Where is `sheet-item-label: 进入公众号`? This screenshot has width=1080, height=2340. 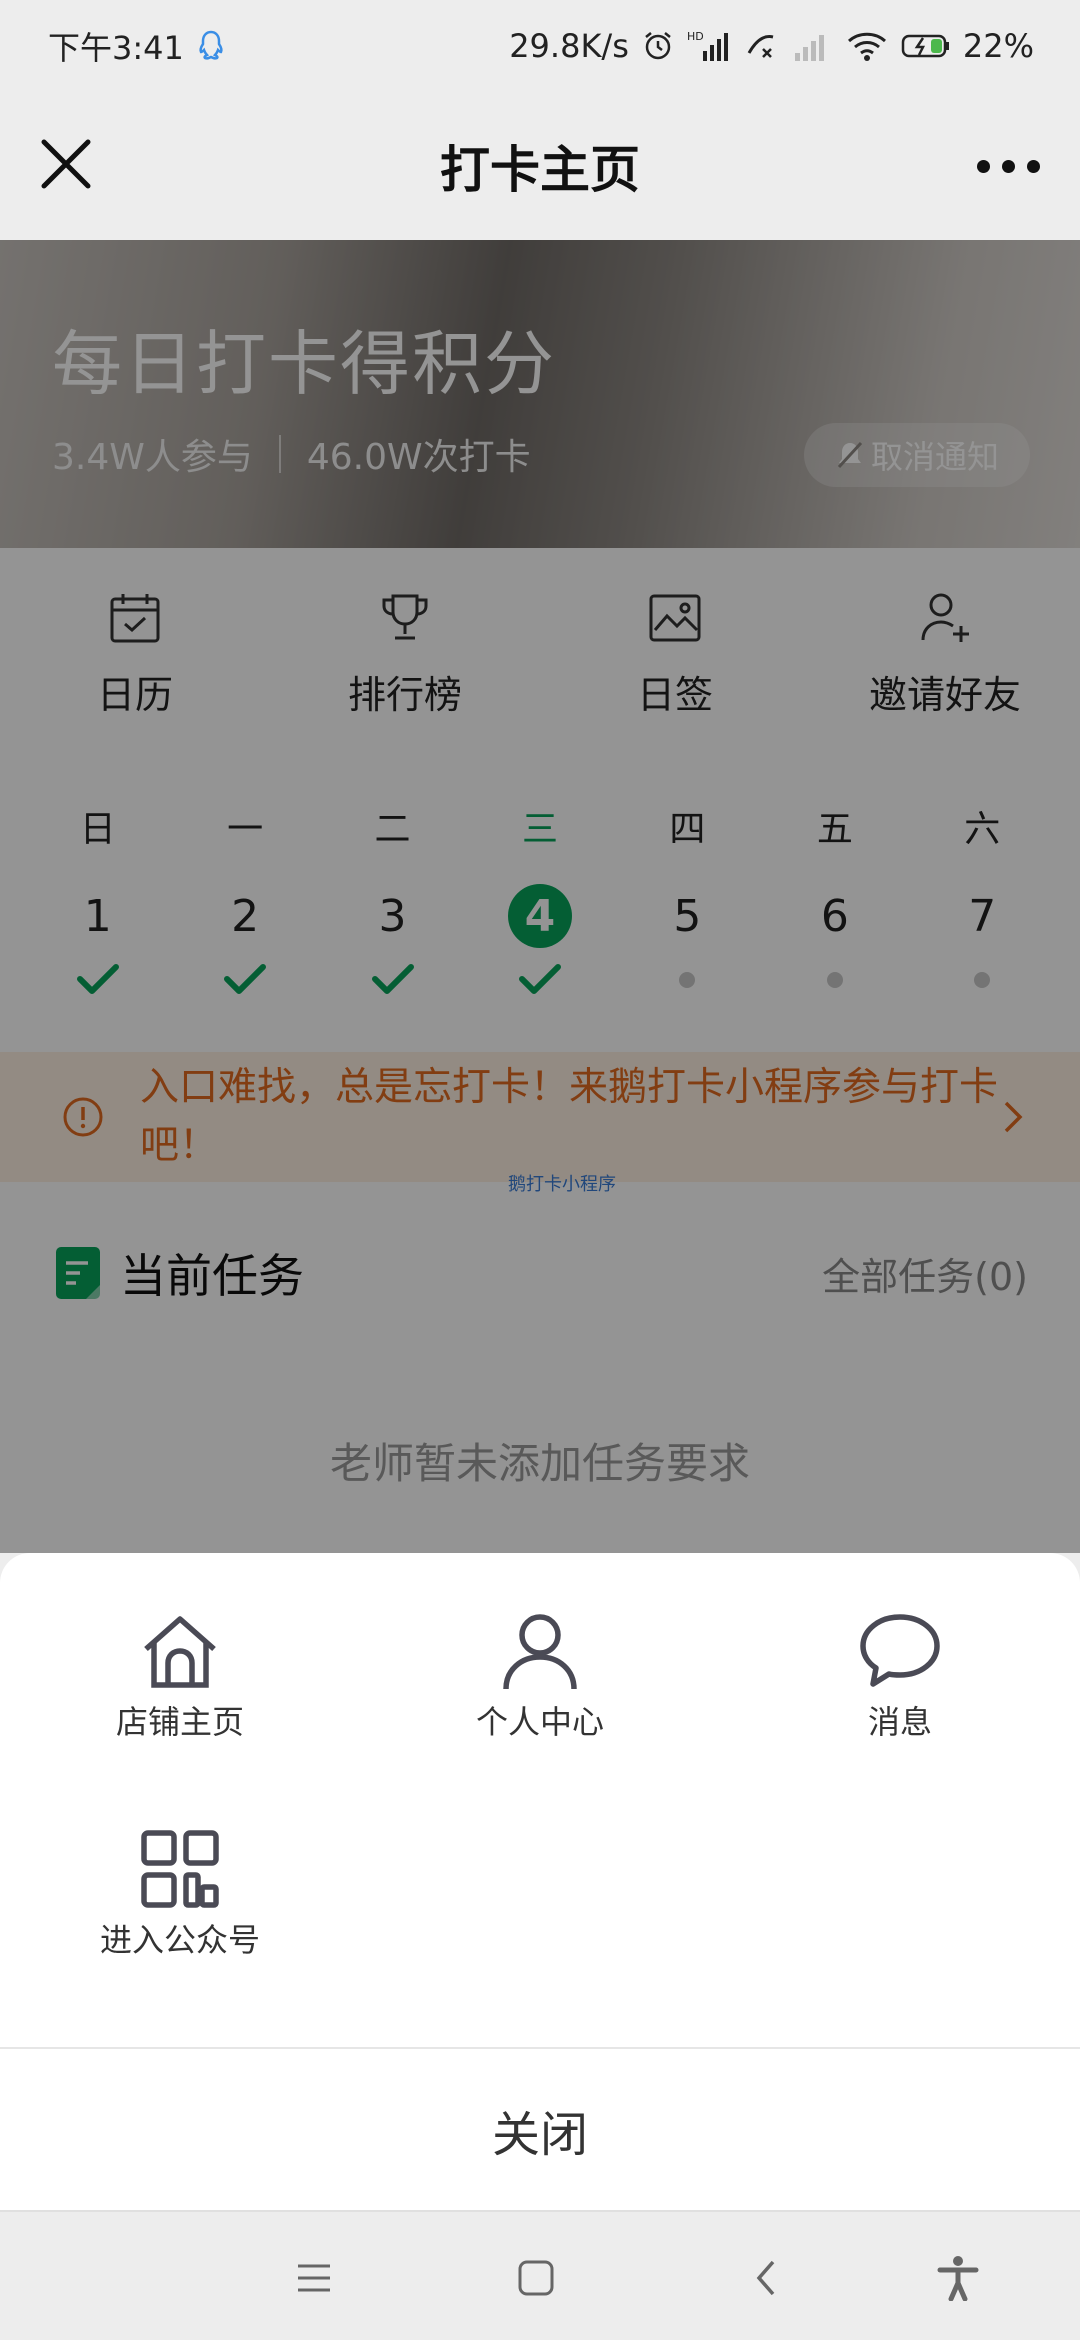
sheet-item-label: 进入公众号 is located at coordinates (179, 1940).